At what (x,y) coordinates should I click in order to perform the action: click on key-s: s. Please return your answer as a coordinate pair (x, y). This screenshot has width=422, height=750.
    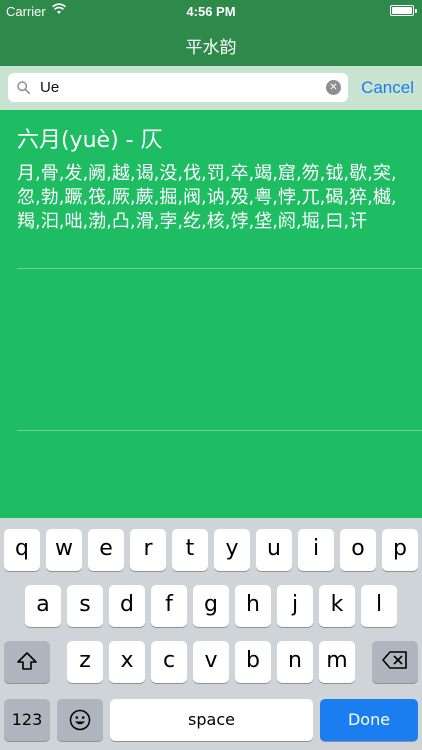
    Looking at the image, I should click on (85, 606).